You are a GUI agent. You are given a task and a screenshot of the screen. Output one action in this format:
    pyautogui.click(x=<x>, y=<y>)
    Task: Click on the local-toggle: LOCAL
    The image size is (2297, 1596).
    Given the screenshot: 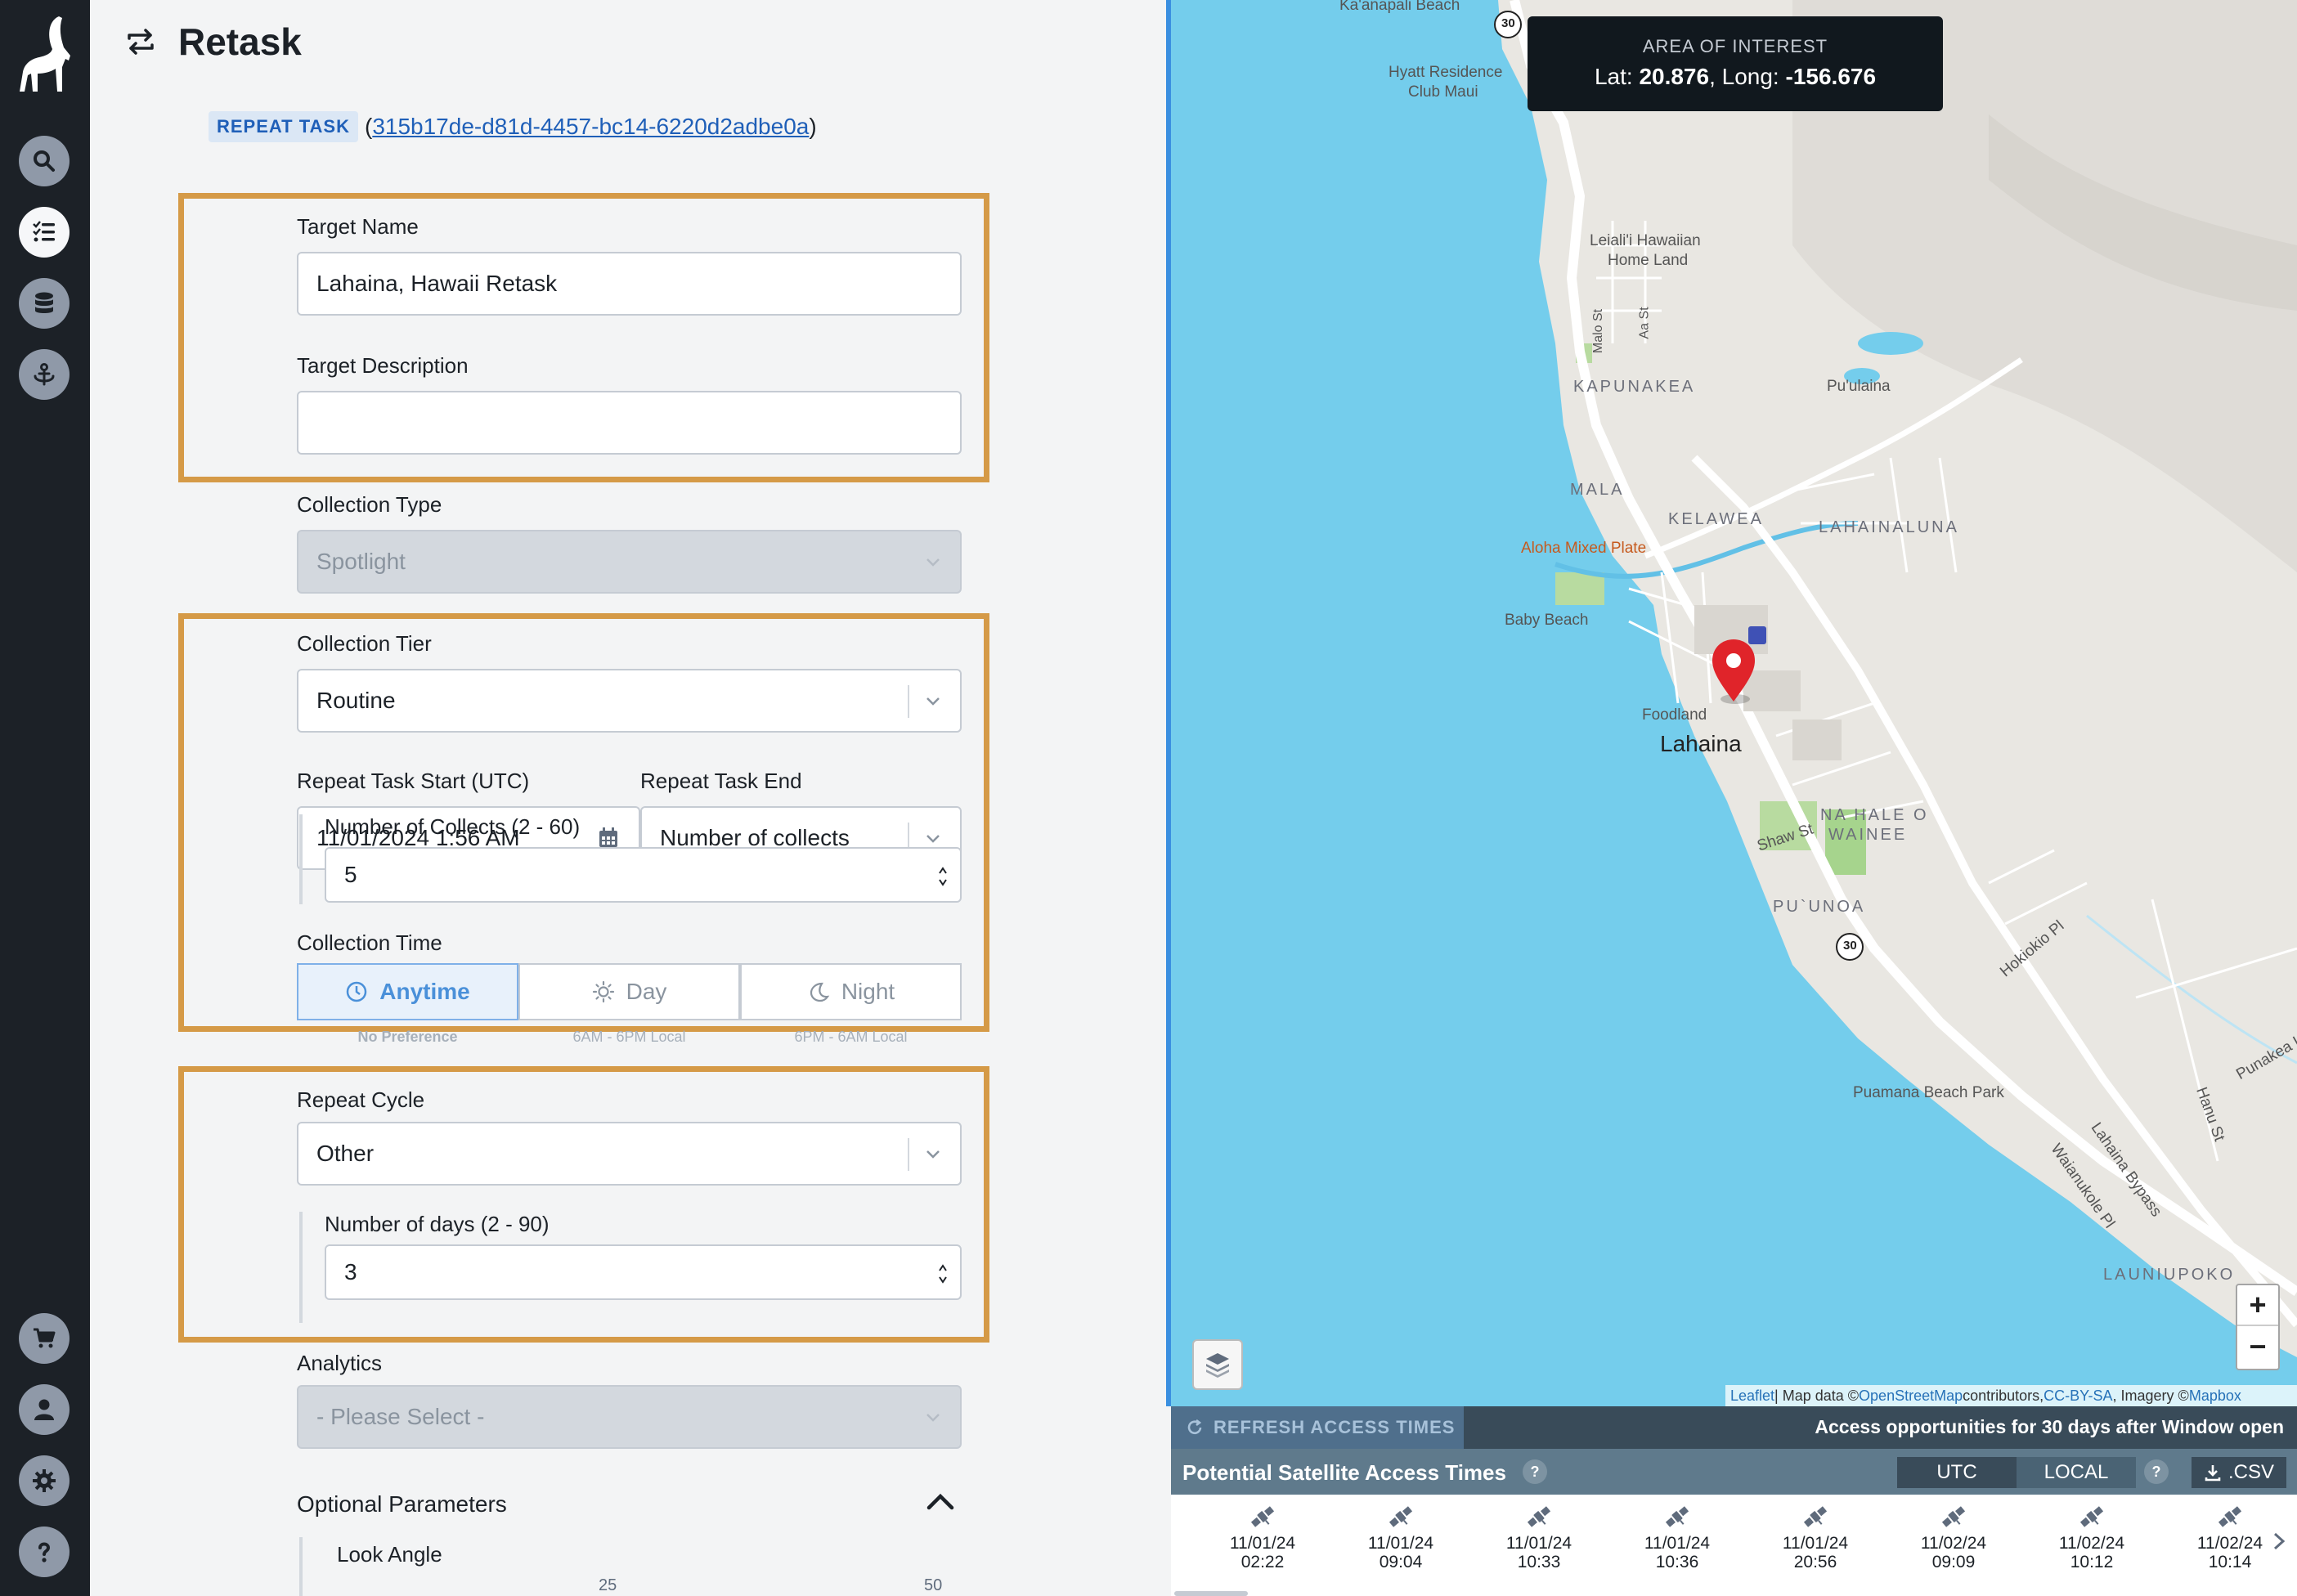 What is the action you would take?
    pyautogui.click(x=2076, y=1472)
    